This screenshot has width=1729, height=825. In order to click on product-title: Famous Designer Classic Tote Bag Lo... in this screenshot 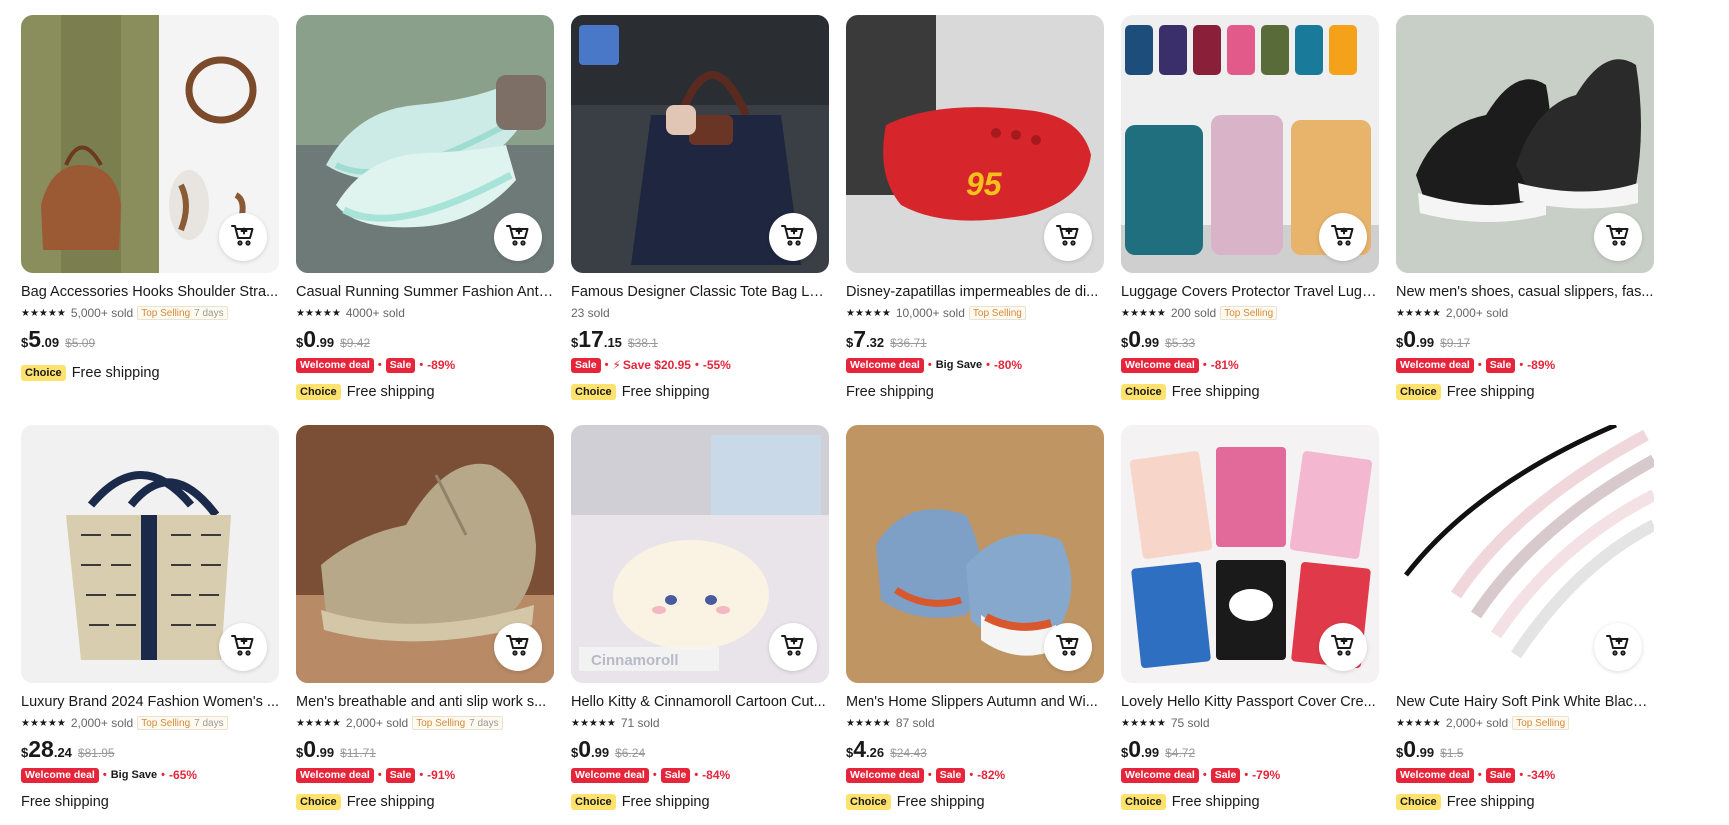, I will do `click(700, 292)`.